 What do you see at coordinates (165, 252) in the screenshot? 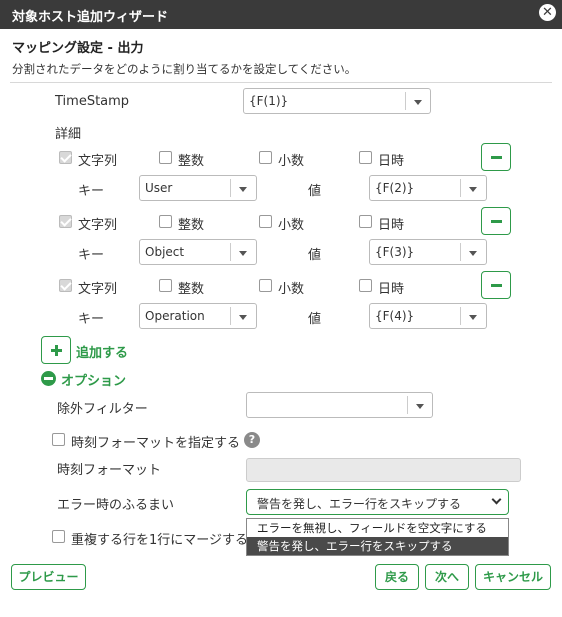
I see `key-value-2: Object` at bounding box center [165, 252].